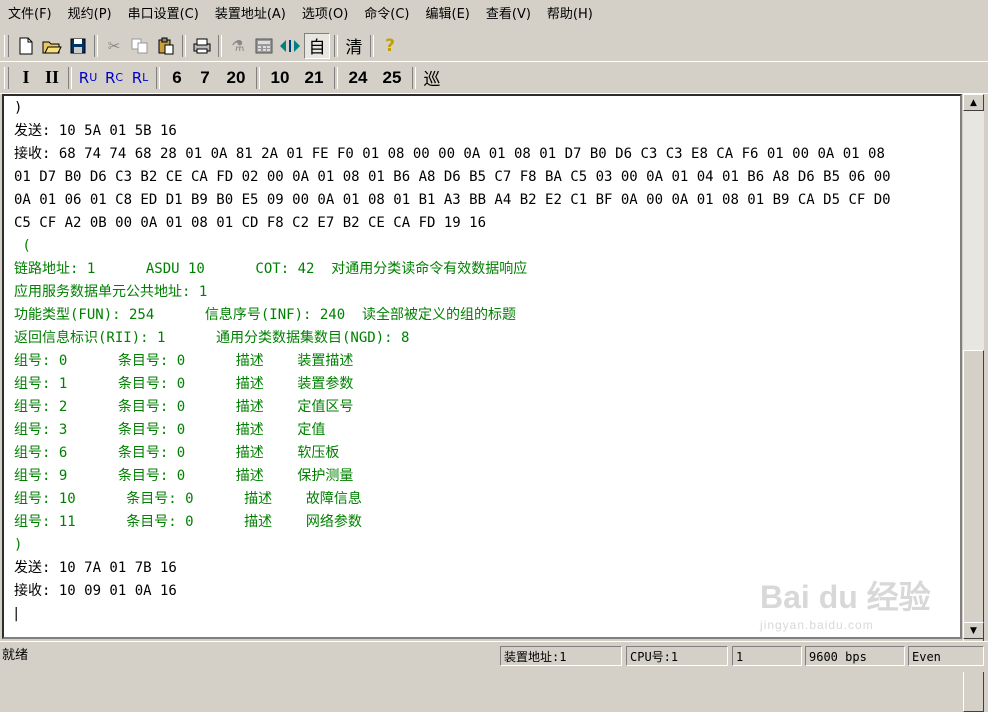 The image size is (988, 712). I want to click on auto-button: 自, so click(317, 45).